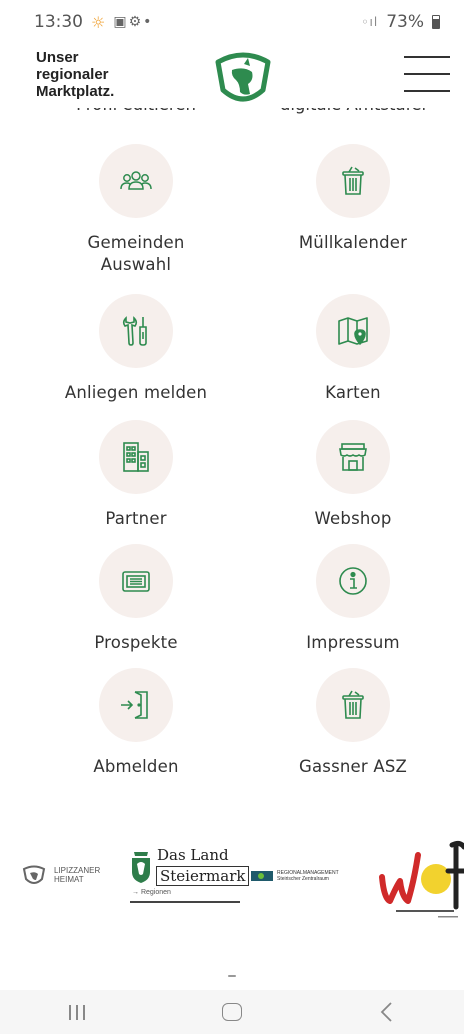  I want to click on people-group-icon, so click(136, 180).